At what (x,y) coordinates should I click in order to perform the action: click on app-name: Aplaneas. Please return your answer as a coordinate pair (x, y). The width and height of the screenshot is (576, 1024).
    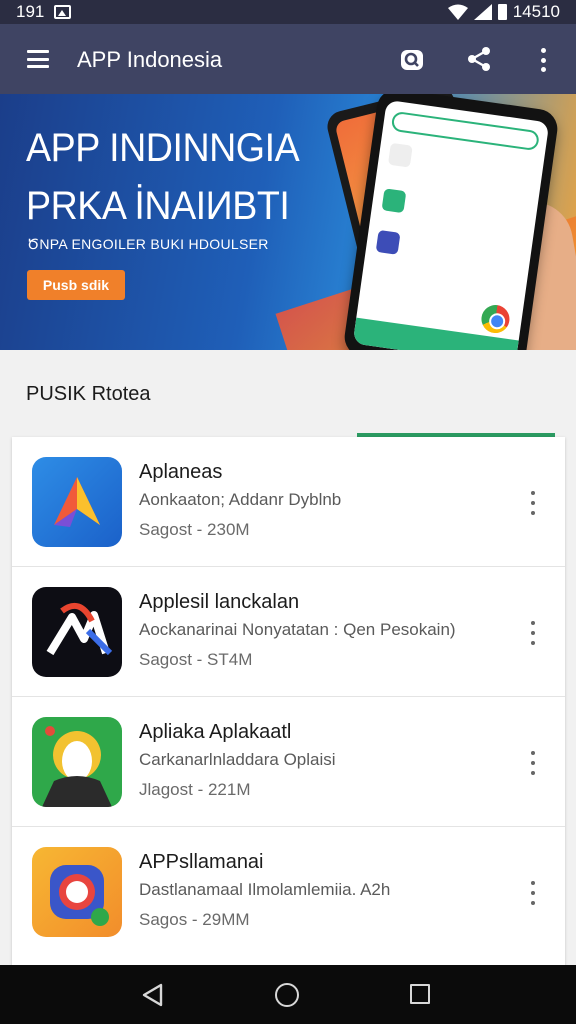
    Looking at the image, I should click on (181, 472).